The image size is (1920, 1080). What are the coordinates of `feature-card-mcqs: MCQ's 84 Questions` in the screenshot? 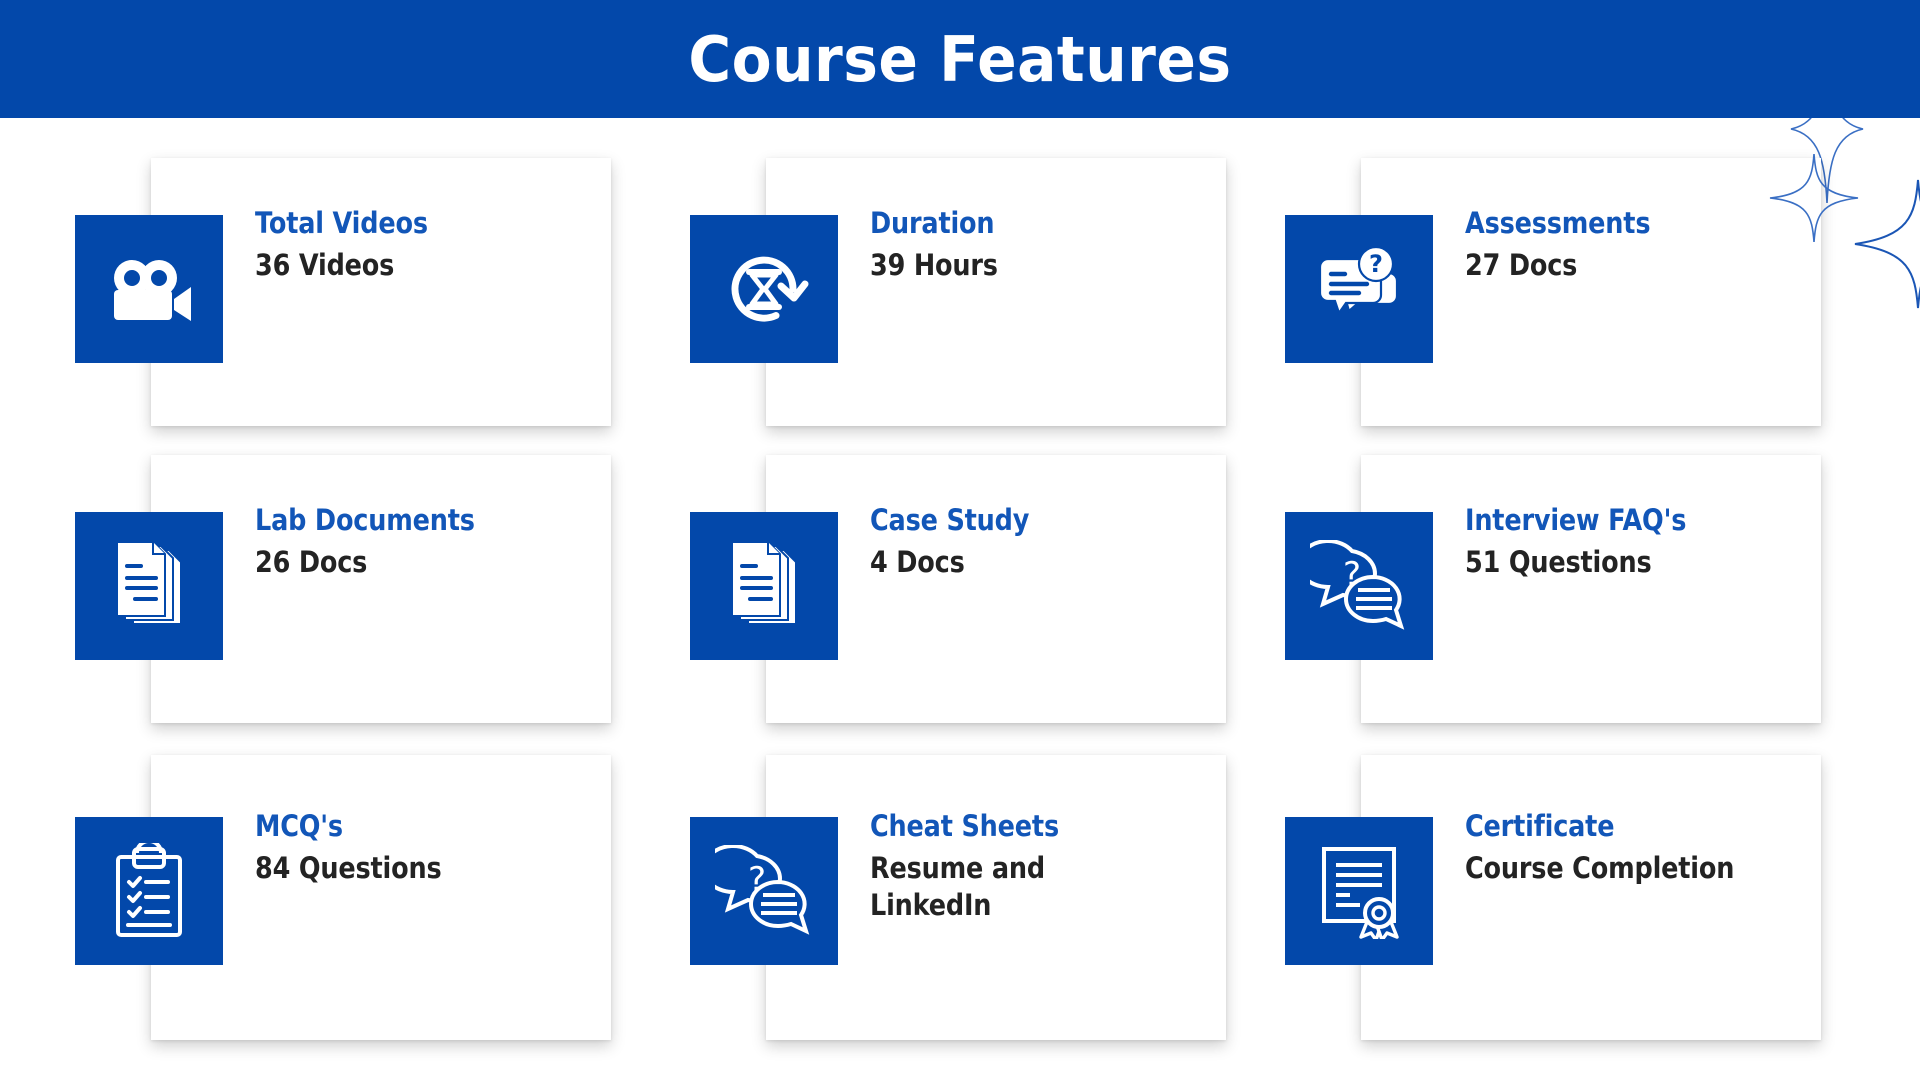 It's located at (343, 897).